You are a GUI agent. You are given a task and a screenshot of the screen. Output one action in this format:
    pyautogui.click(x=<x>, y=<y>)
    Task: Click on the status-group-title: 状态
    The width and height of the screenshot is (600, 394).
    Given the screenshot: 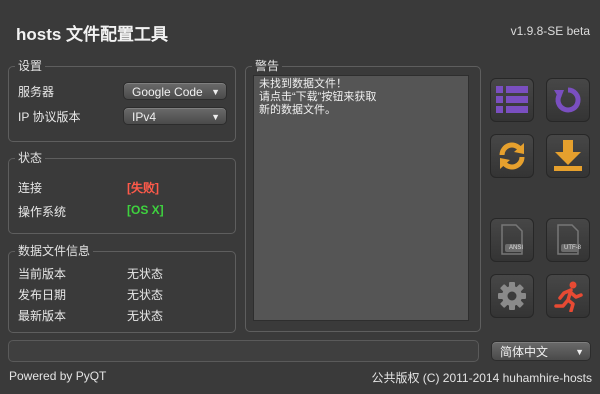 What is the action you would take?
    pyautogui.click(x=30, y=158)
    